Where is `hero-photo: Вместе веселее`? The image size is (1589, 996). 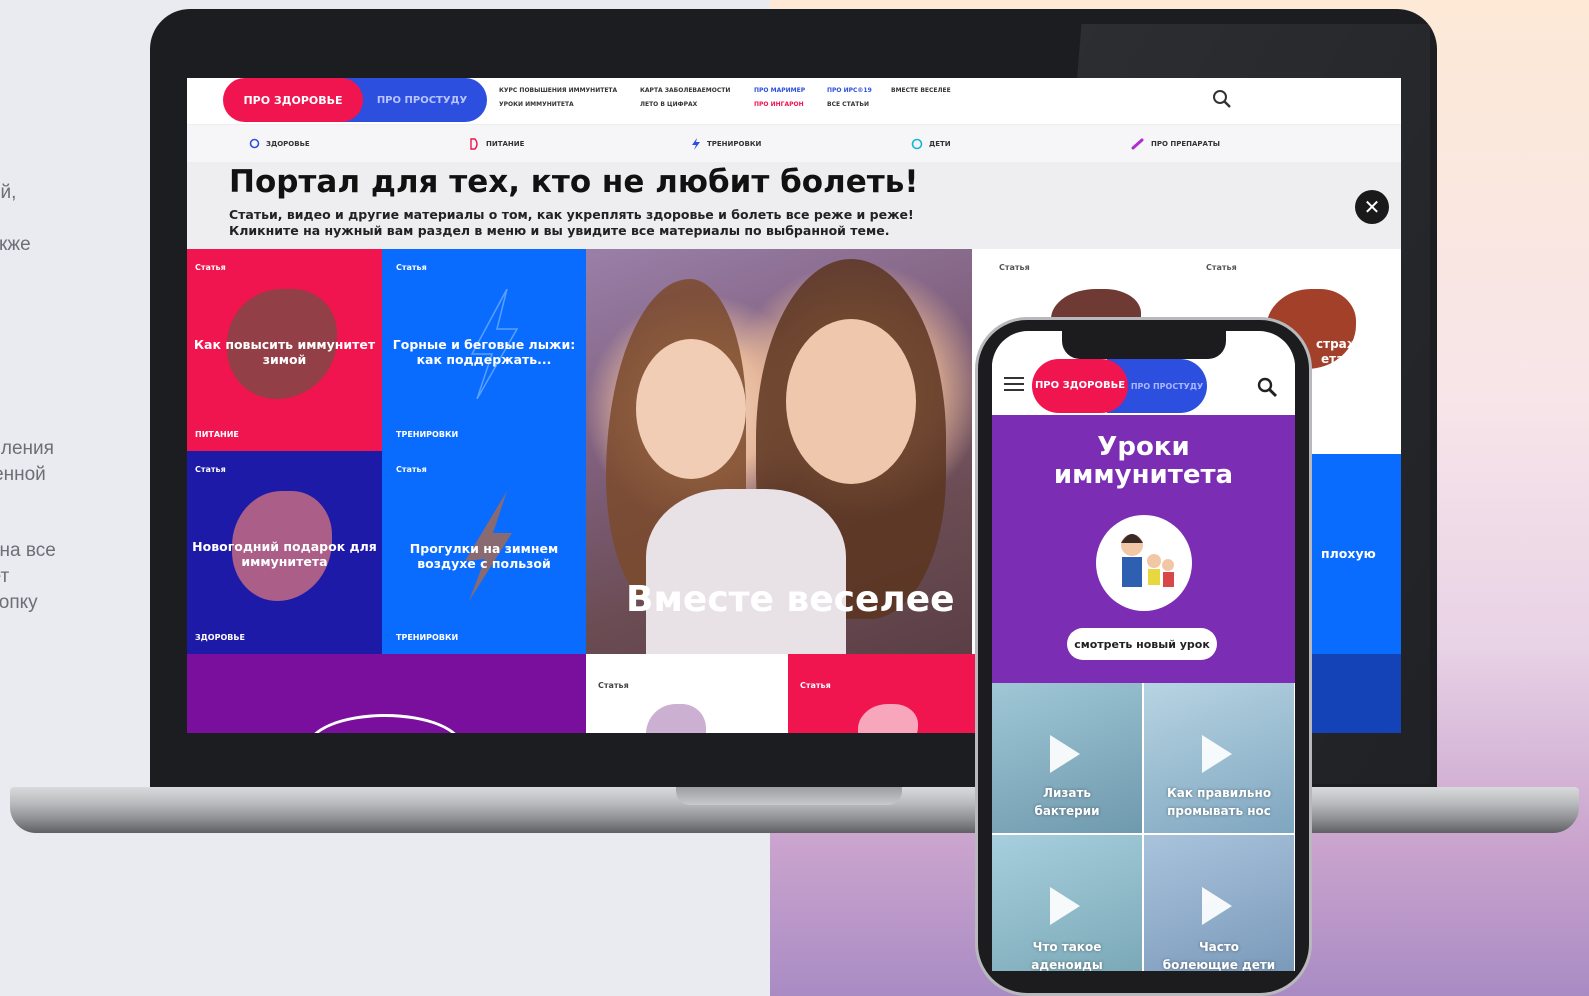
hero-photo: Вместе веселее is located at coordinates (779, 454).